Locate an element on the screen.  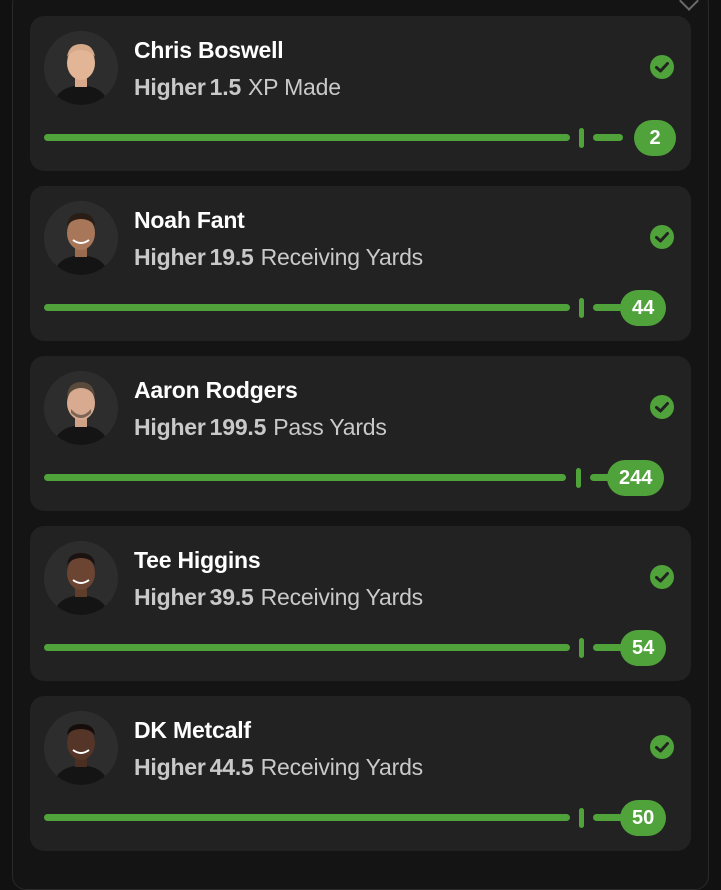
result-badge: 2 is located at coordinates (655, 138).